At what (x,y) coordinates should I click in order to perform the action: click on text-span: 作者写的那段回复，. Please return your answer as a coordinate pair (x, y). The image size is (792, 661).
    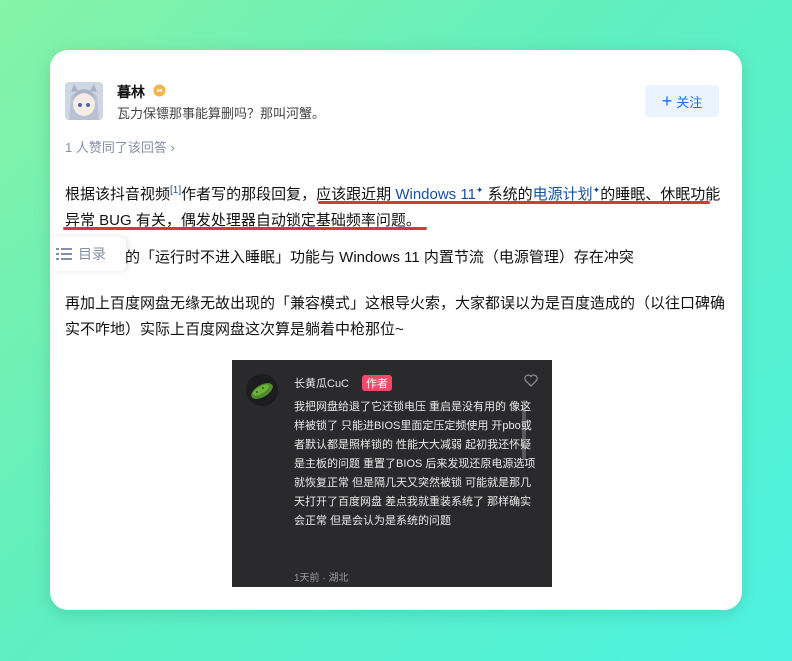
    Looking at the image, I should click on (249, 194).